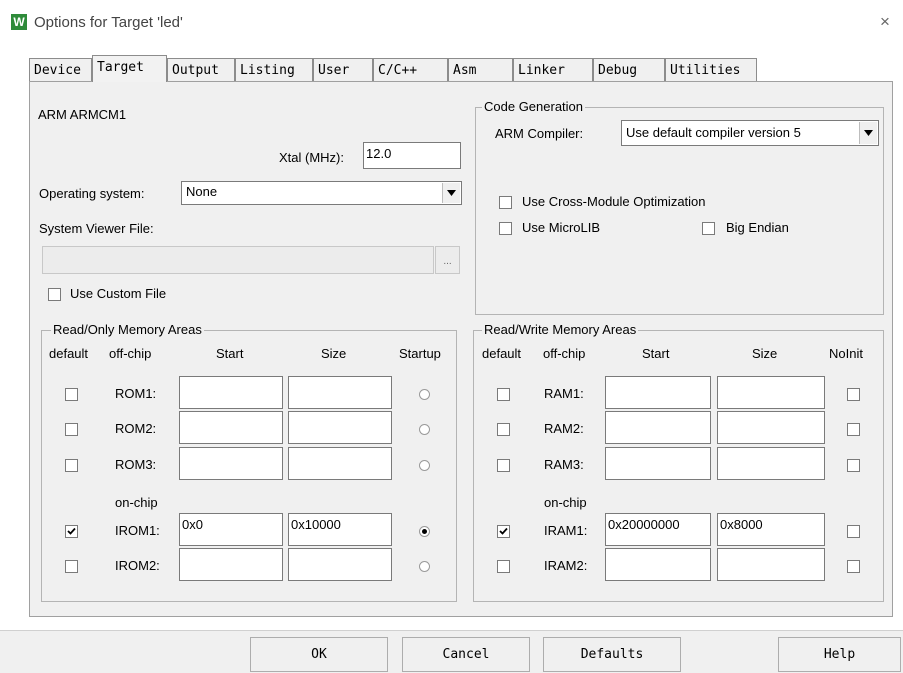 The width and height of the screenshot is (903, 673). I want to click on window-title: Options for Target 'led', so click(108, 22).